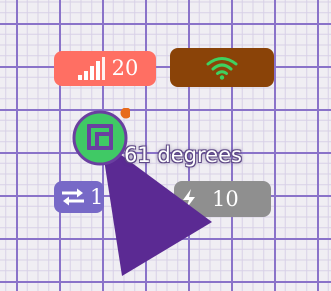 This screenshot has width=331, height=291. I want to click on signal-bars-icon, so click(91, 68).